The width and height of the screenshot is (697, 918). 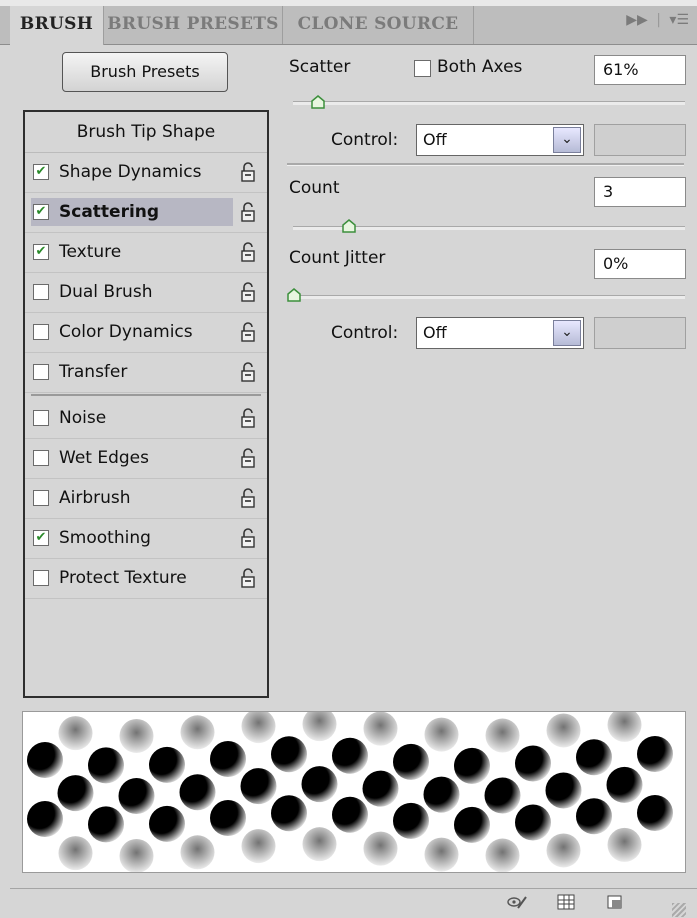 I want to click on option-label: Smoothing, so click(x=105, y=538).